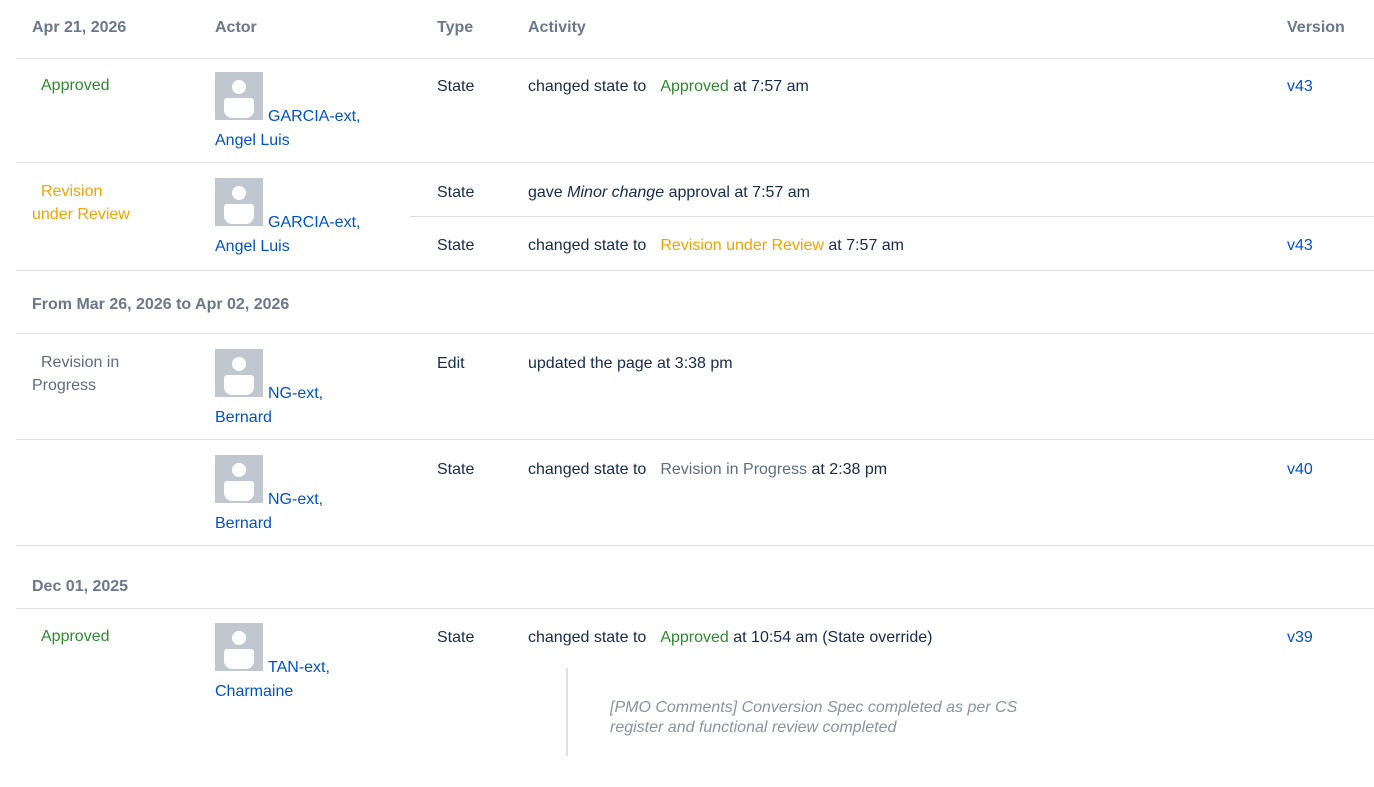 This screenshot has width=1374, height=787. What do you see at coordinates (734, 469) in the screenshot?
I see `state-label-revision-in-progress: Revision in Progress` at bounding box center [734, 469].